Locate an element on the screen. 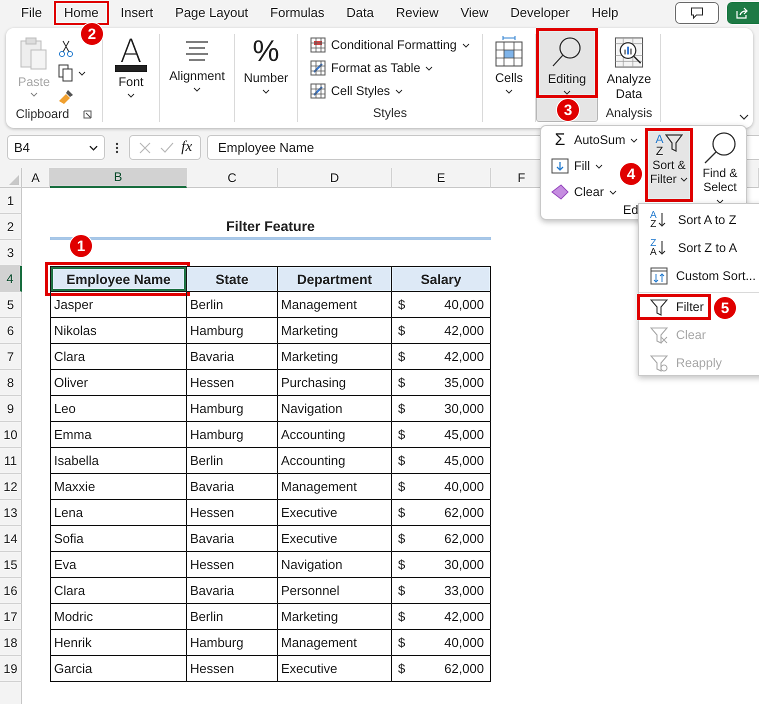  filter-icon is located at coordinates (659, 307).